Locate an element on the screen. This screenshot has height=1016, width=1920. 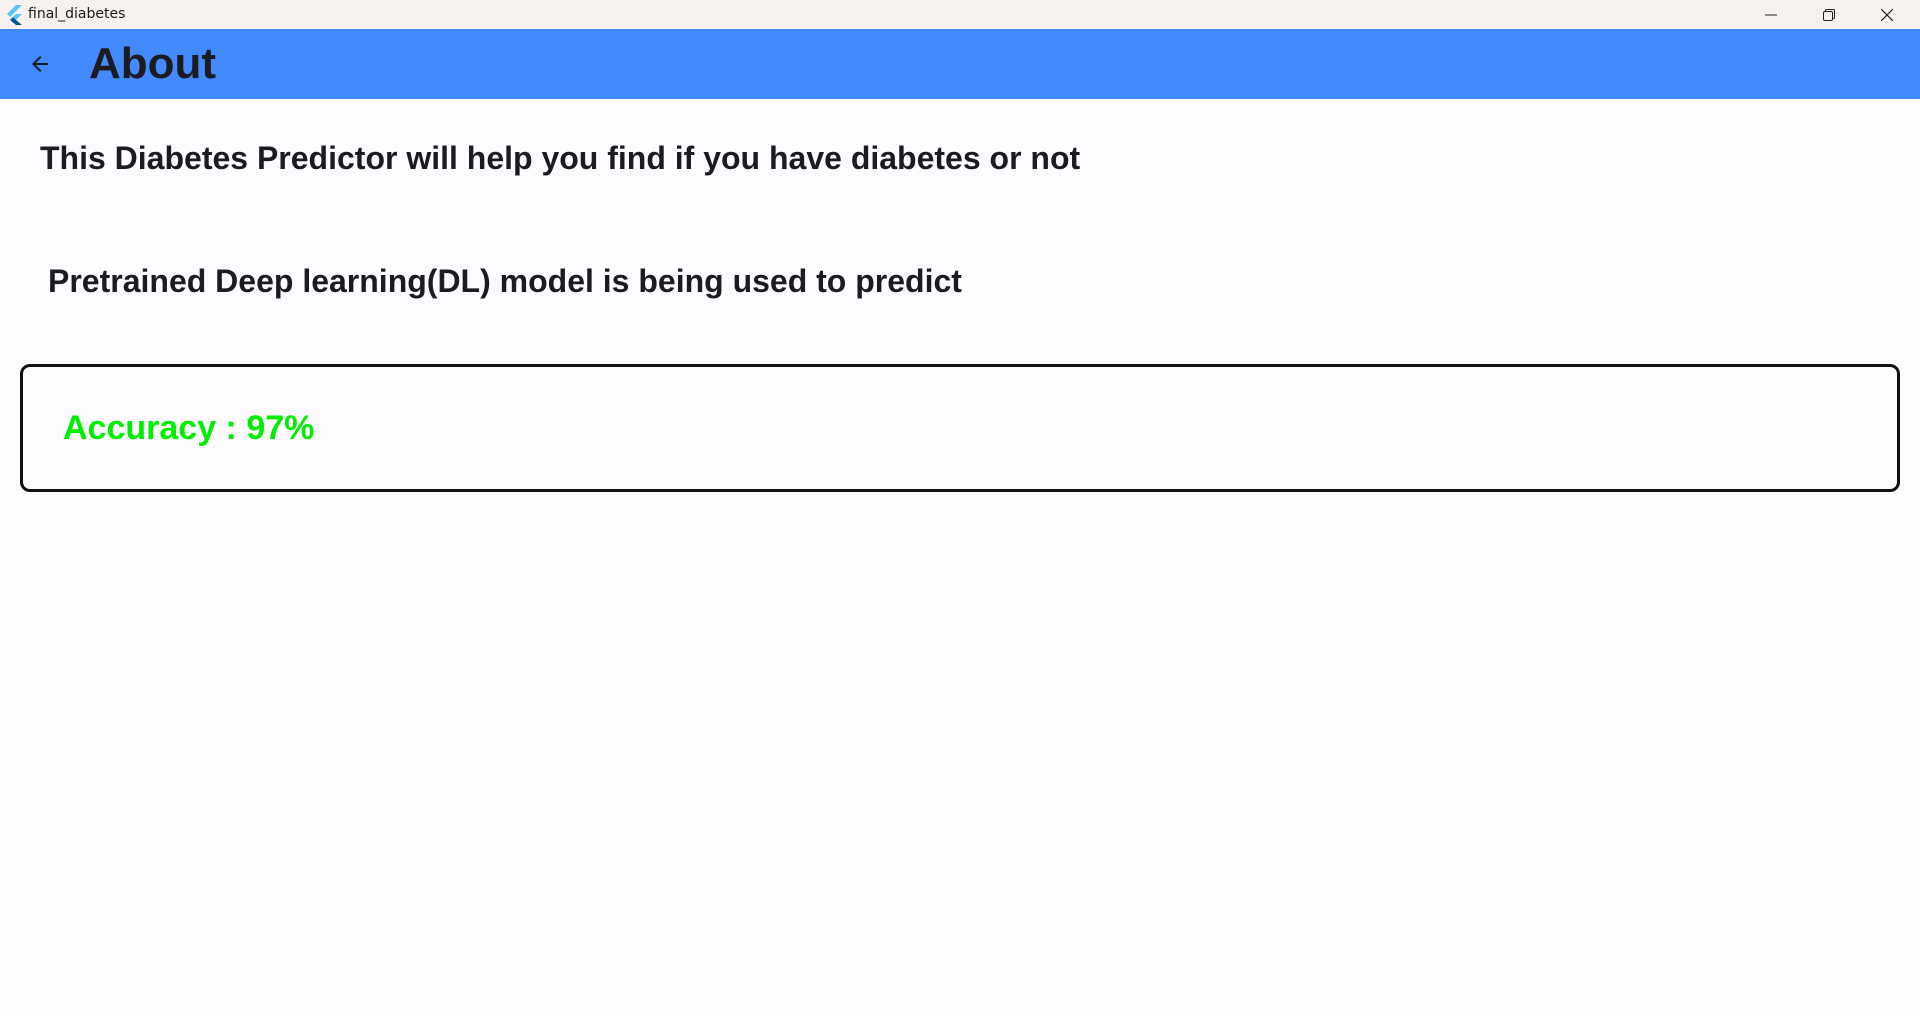
arrow-left-icon is located at coordinates (40, 64).